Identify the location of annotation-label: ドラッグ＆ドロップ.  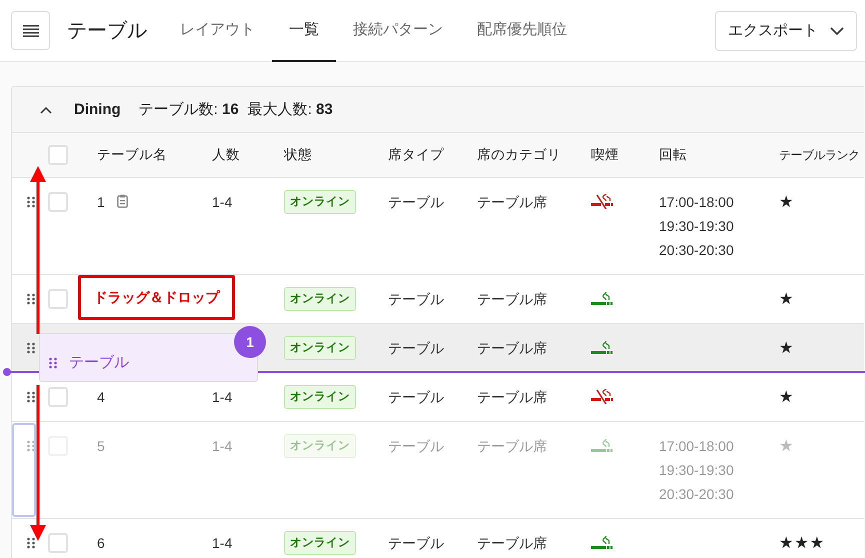
(156, 297).